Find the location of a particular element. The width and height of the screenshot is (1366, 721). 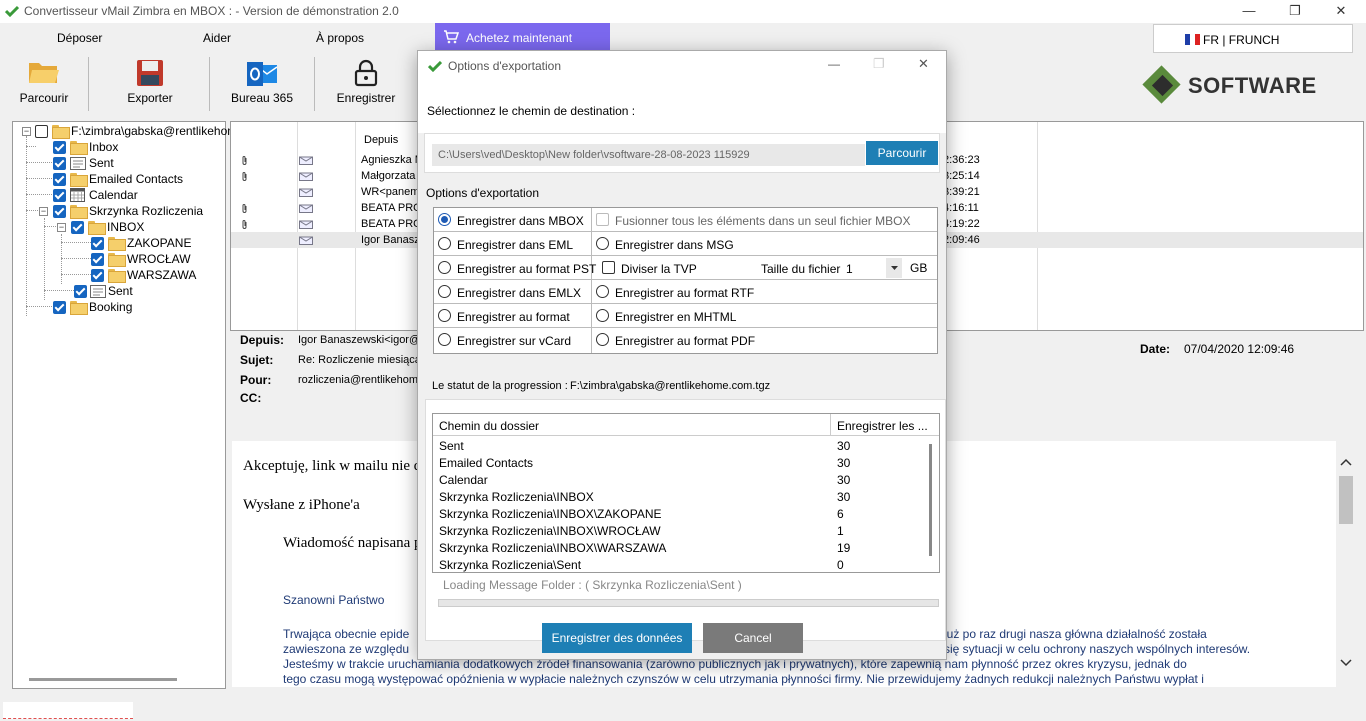

mail-time: 4:16:11 is located at coordinates (961, 208).